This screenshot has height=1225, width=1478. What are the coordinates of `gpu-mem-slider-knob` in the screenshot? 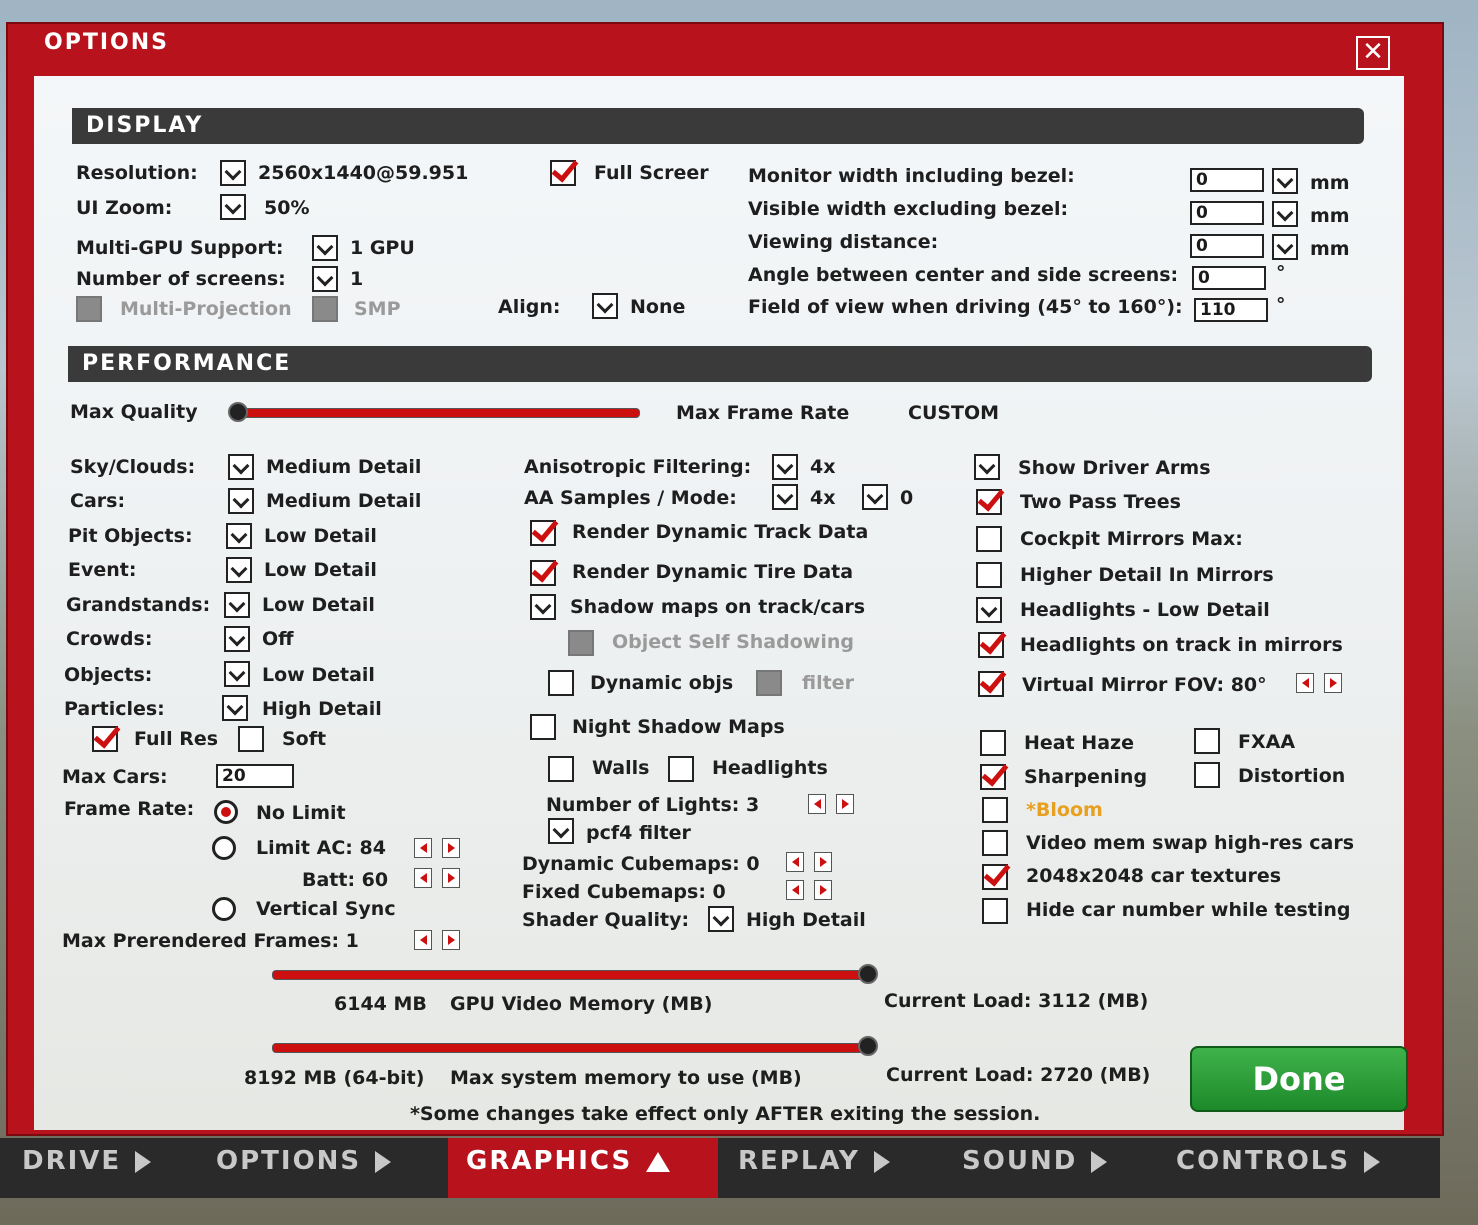 It's located at (868, 974).